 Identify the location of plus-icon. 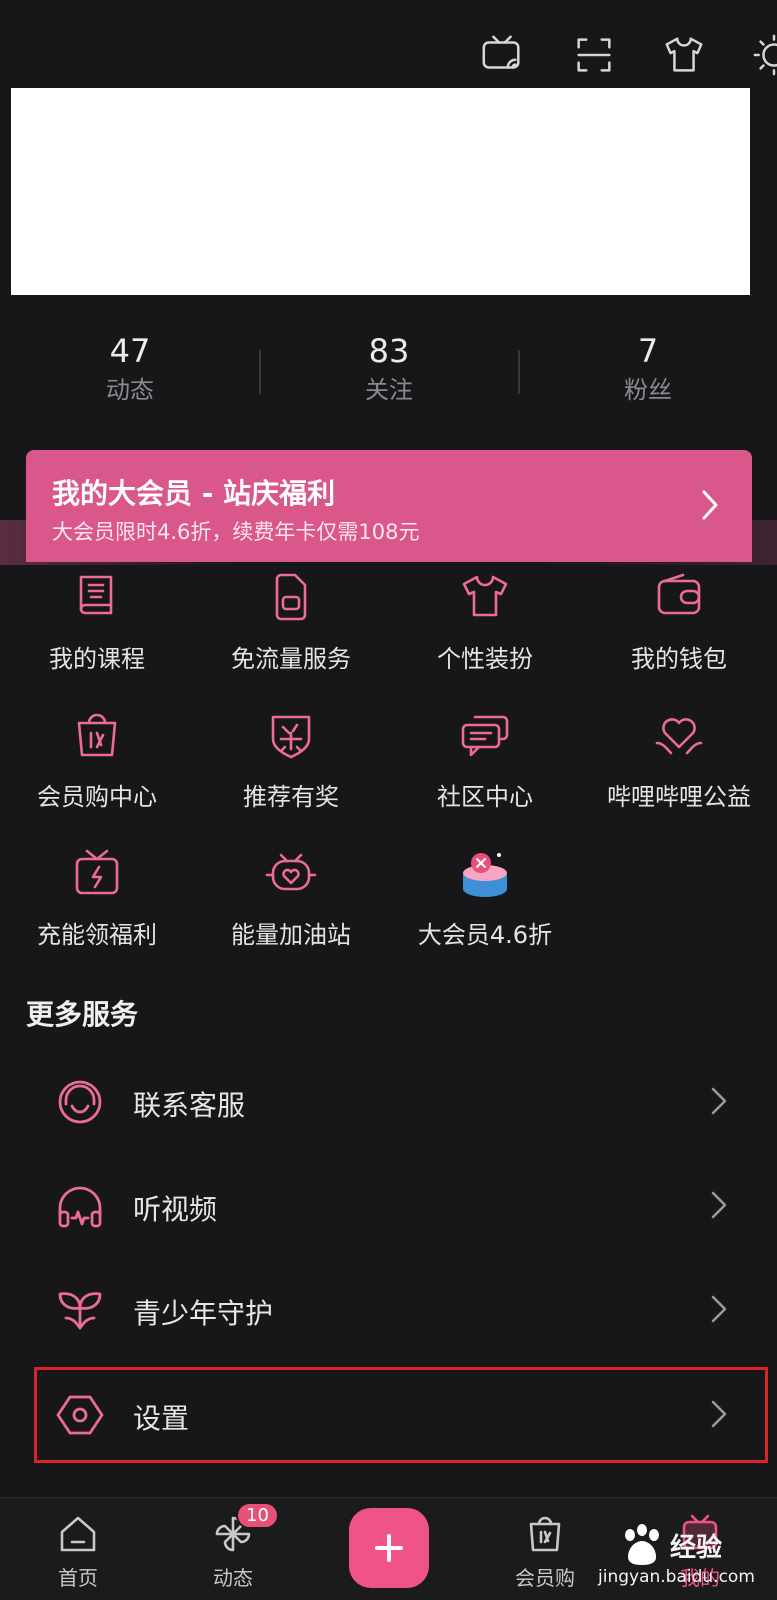
(389, 1548).